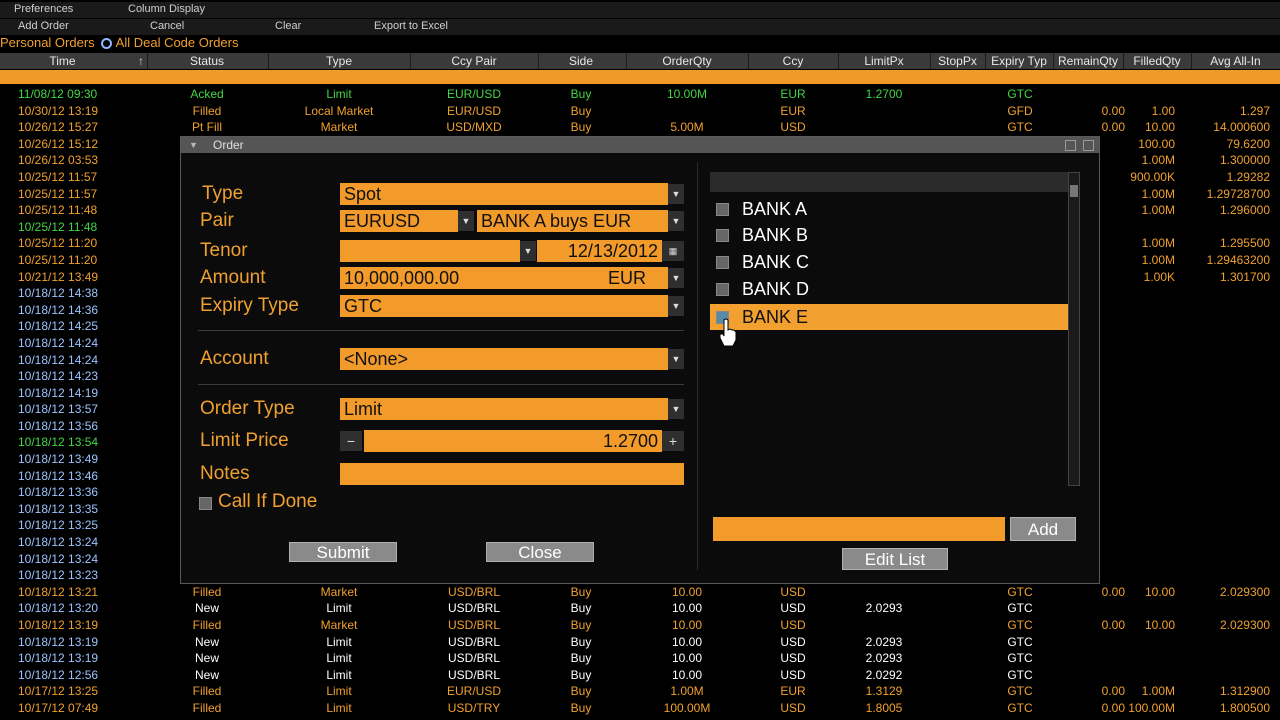 The width and height of the screenshot is (1280, 720). What do you see at coordinates (504, 359) in the screenshot?
I see `account-select: <None>` at bounding box center [504, 359].